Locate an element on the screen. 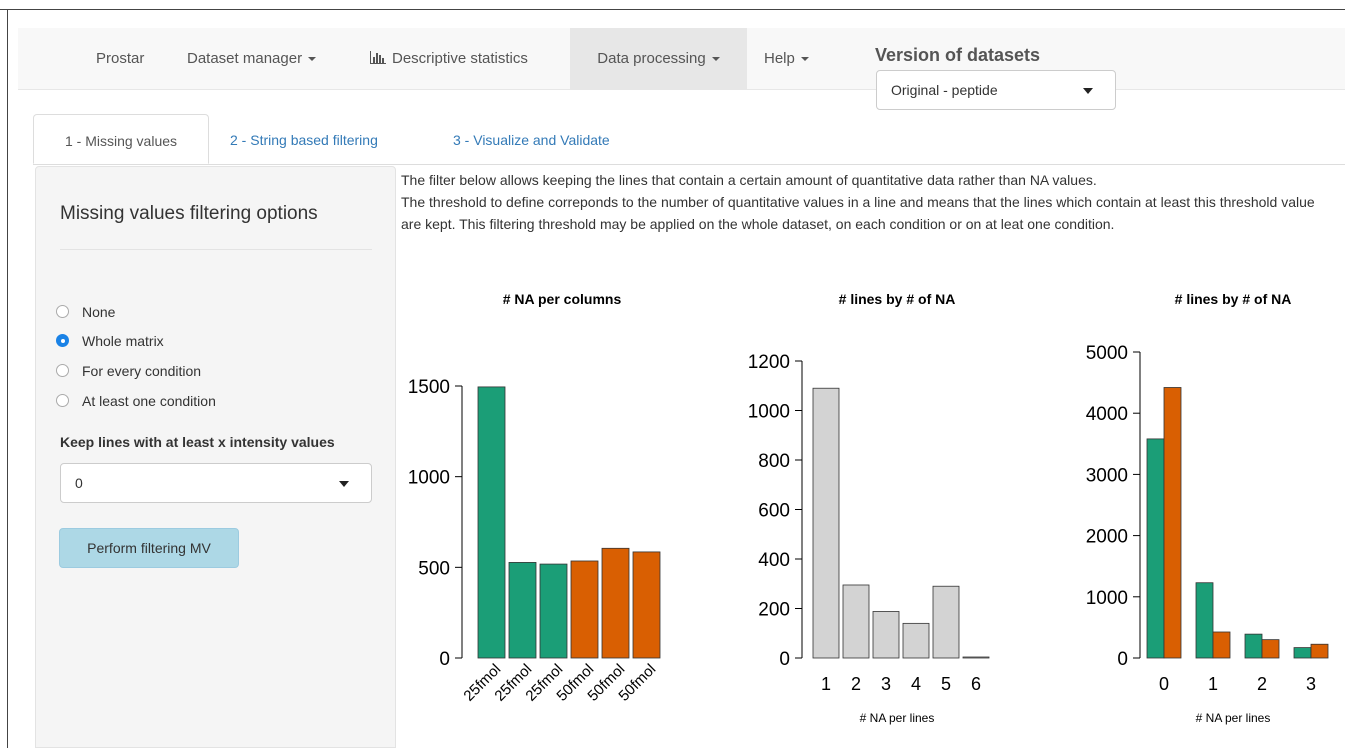 The width and height of the screenshot is (1345, 748). y-tick-label: 3000 is located at coordinates (1107, 475).